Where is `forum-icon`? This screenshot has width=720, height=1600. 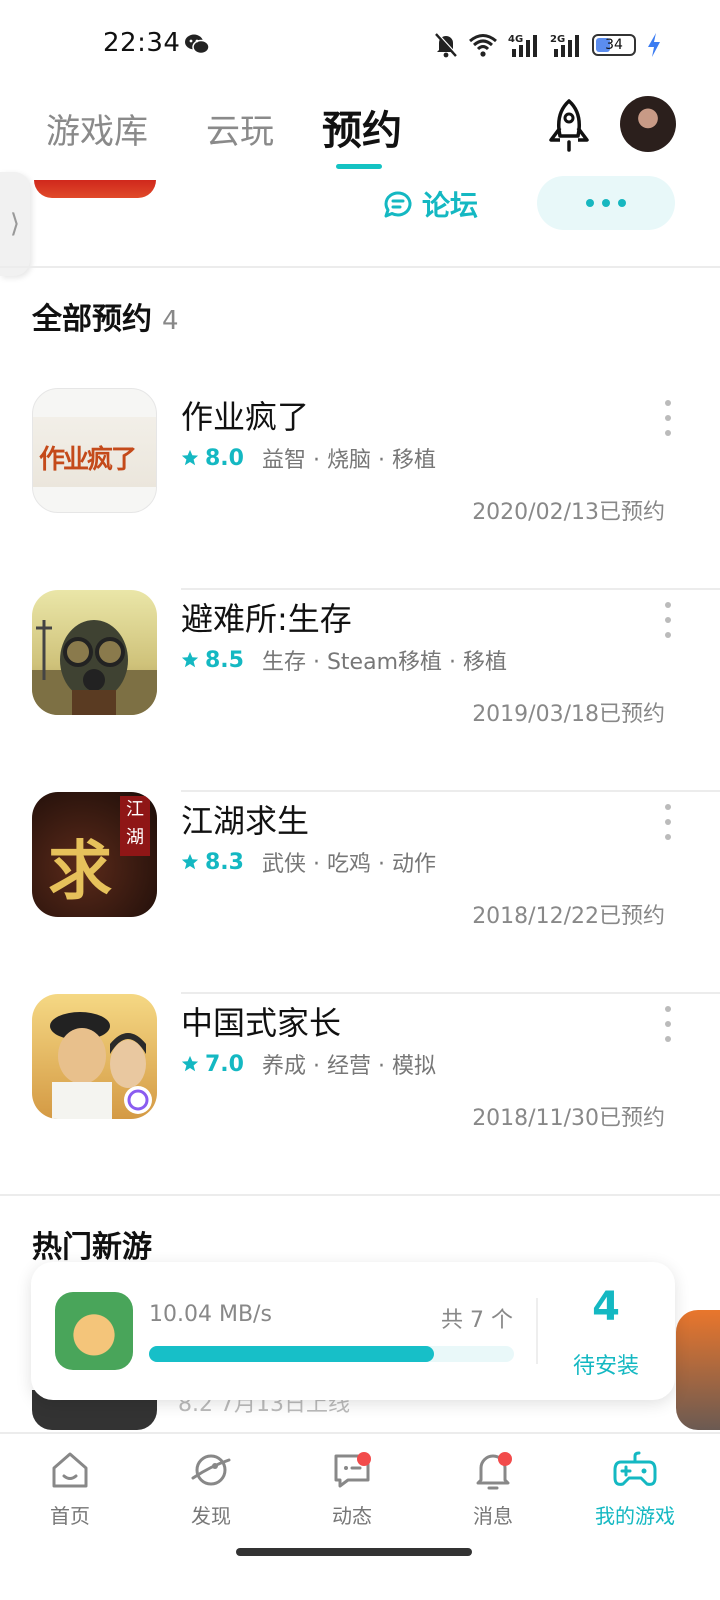 forum-icon is located at coordinates (398, 204).